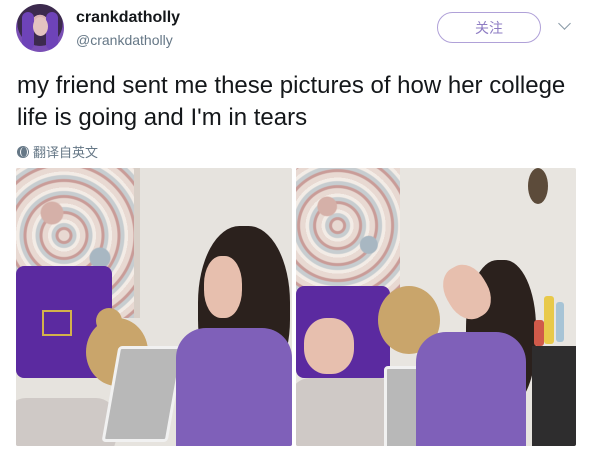  I want to click on avatar, so click(40, 28).